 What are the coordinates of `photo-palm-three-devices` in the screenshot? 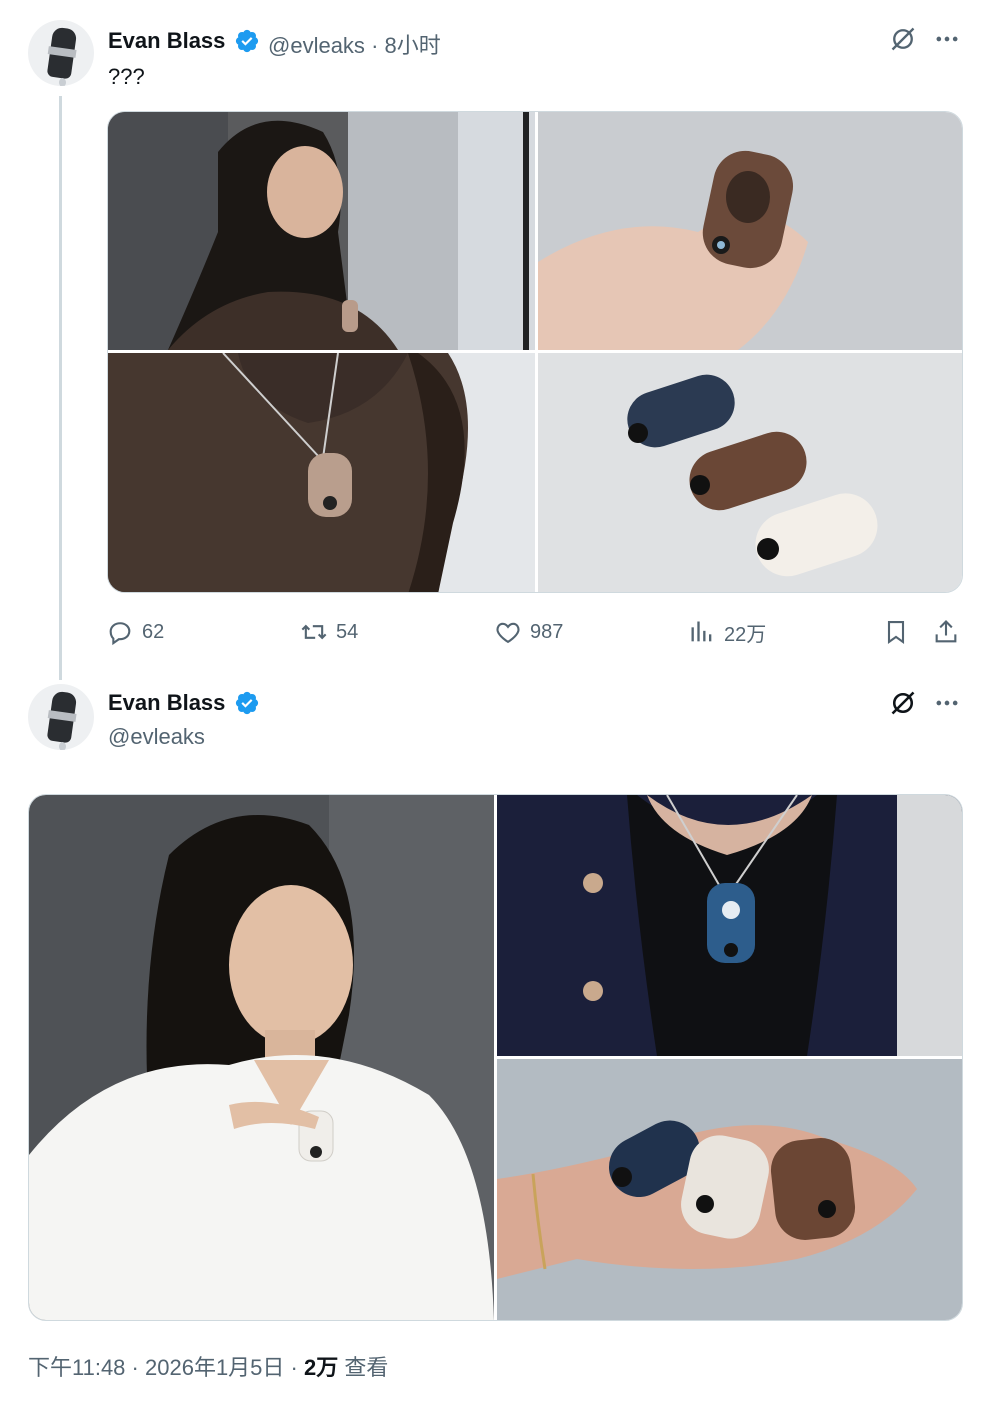 It's located at (729, 1189).